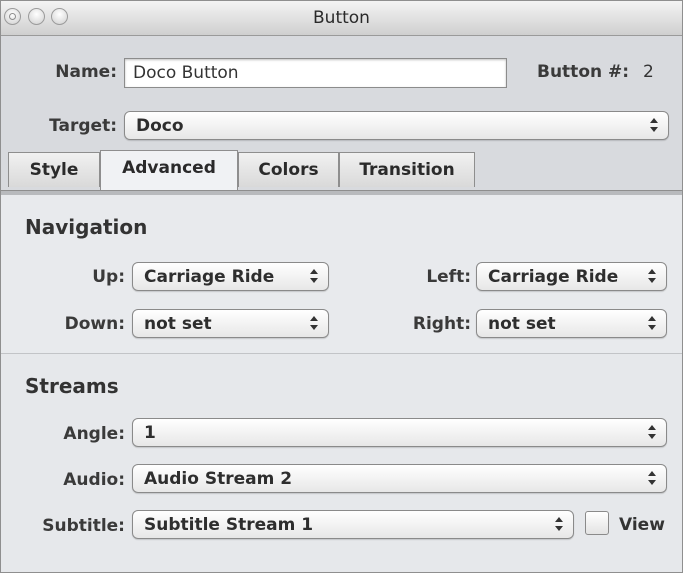 This screenshot has height=573, width=683. I want to click on audio-label: Audio:, so click(94, 480).